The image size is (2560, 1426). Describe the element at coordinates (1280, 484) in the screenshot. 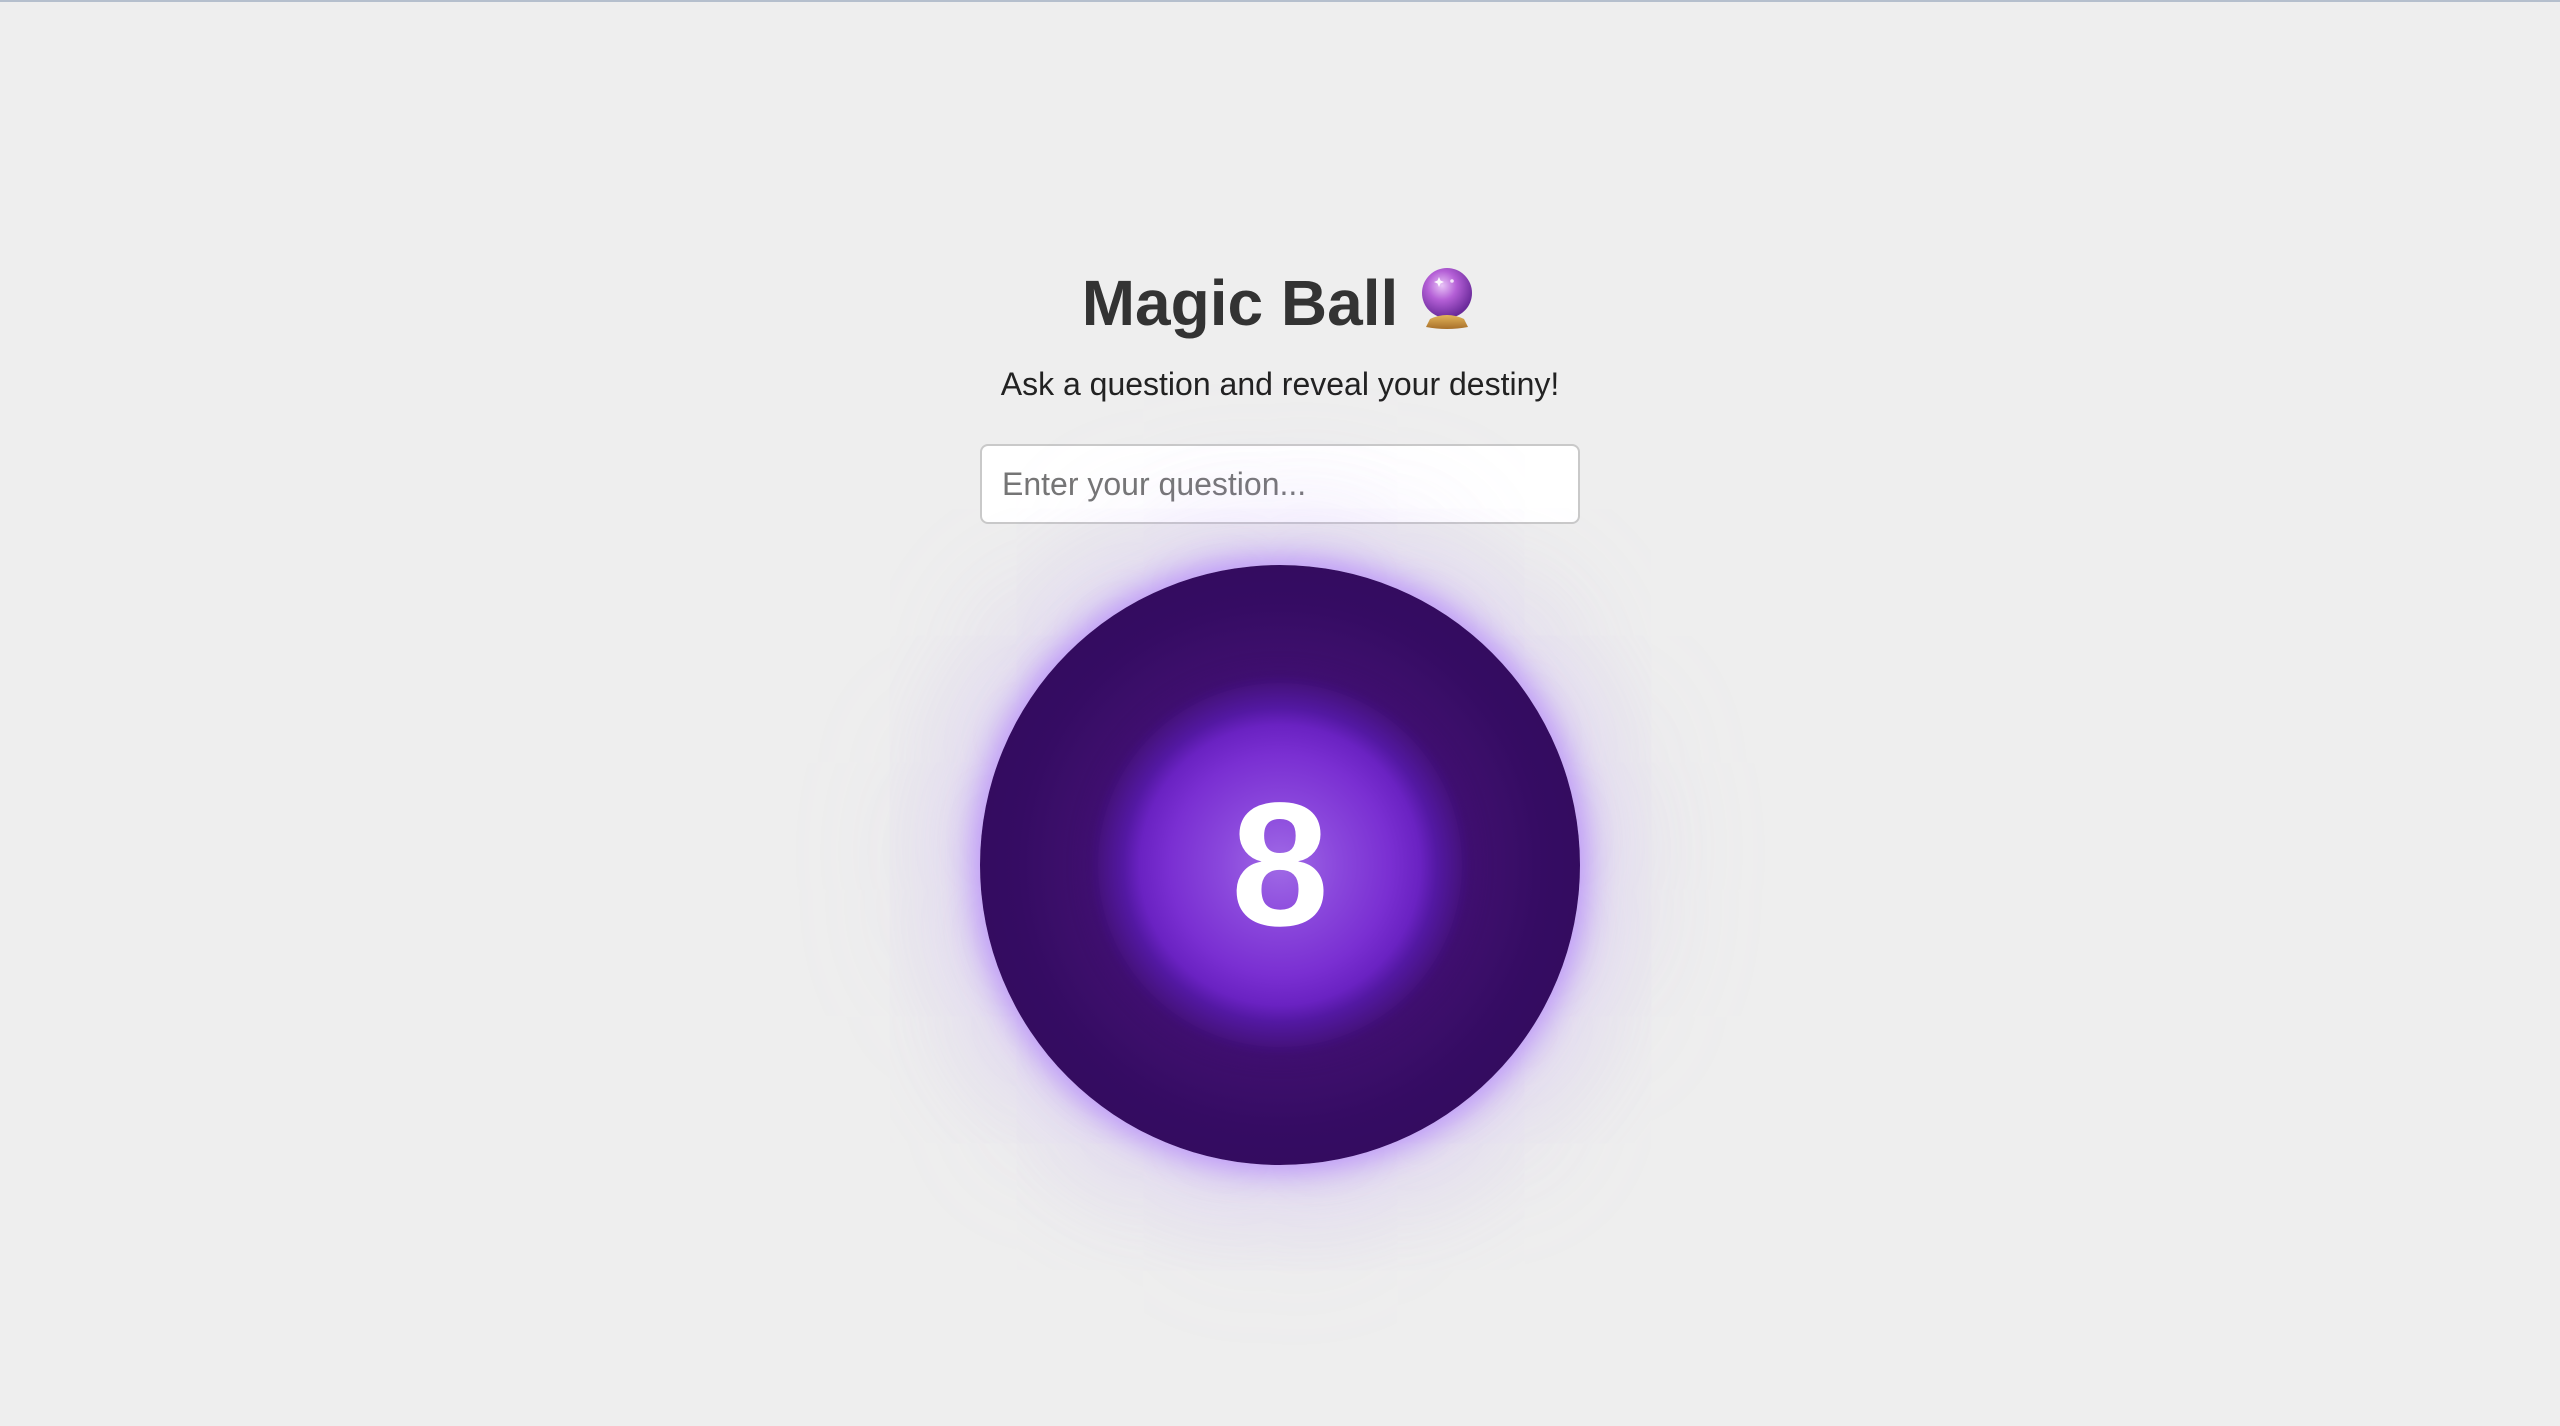

I see `question-input` at that location.